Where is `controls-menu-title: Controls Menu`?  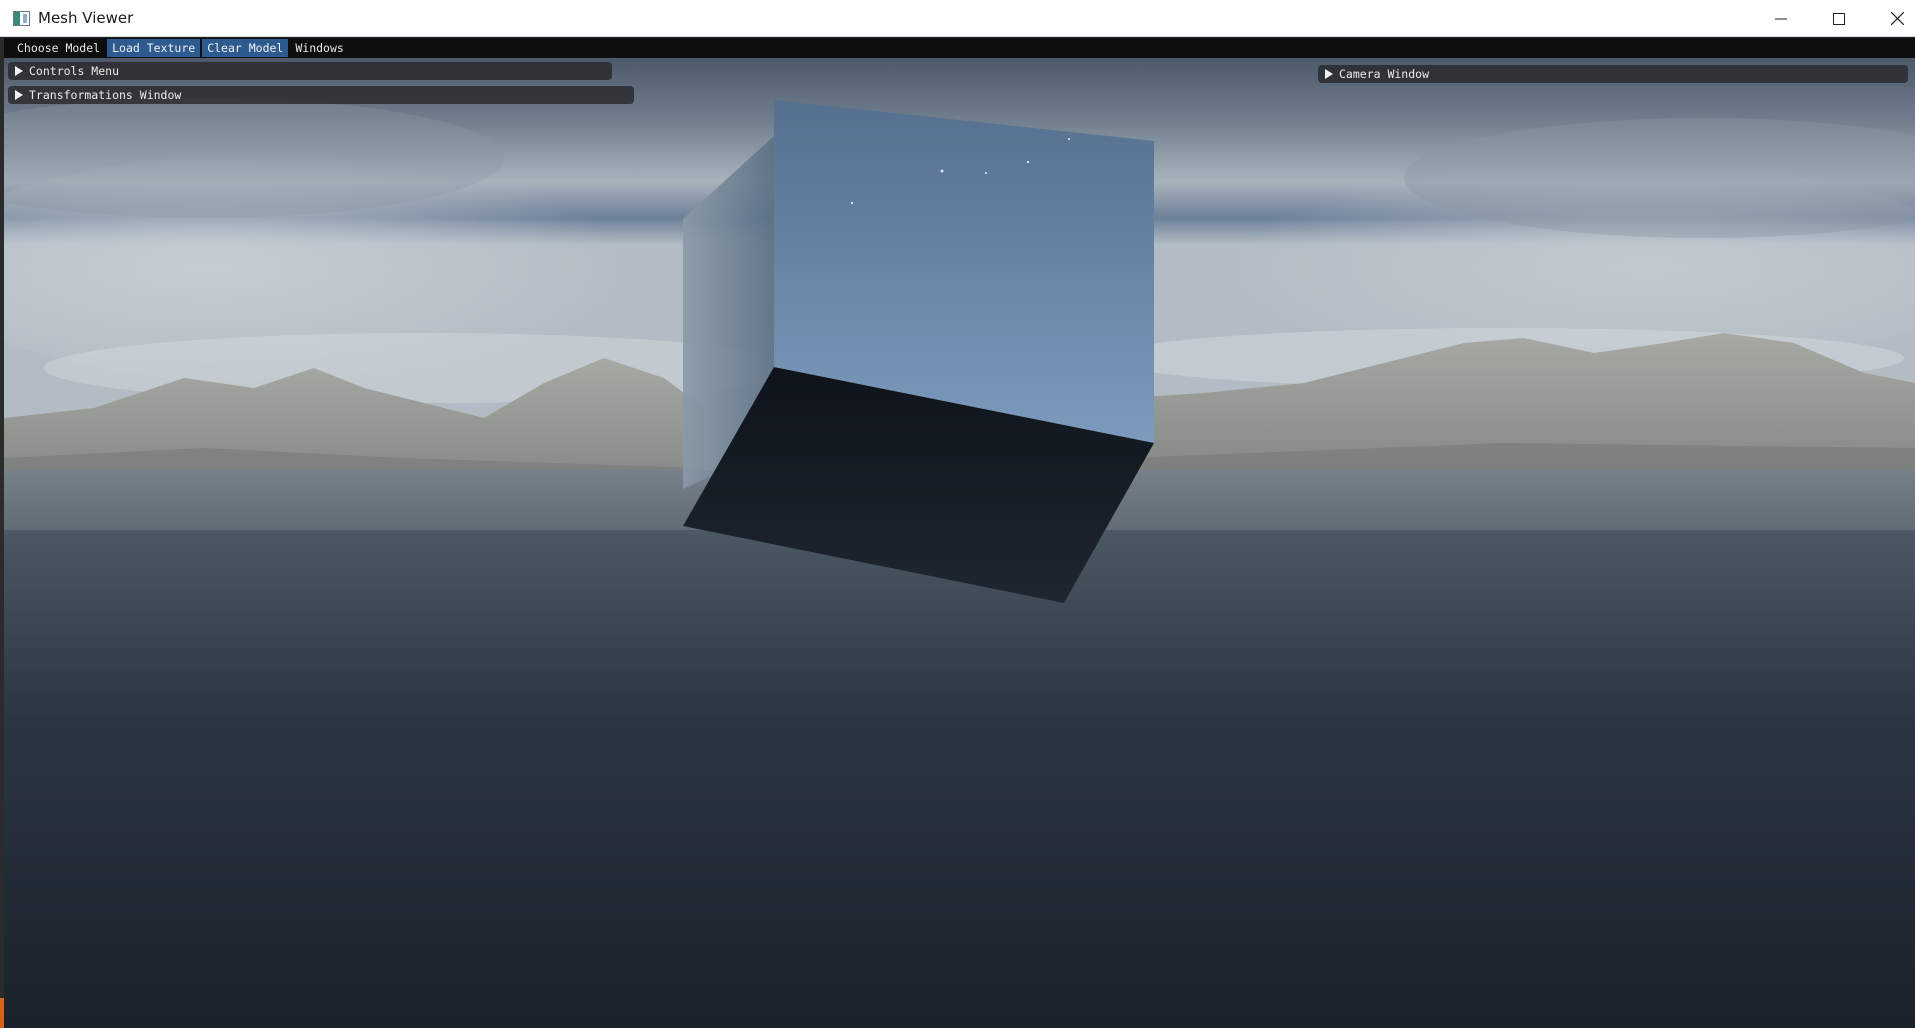 controls-menu-title: Controls Menu is located at coordinates (74, 71).